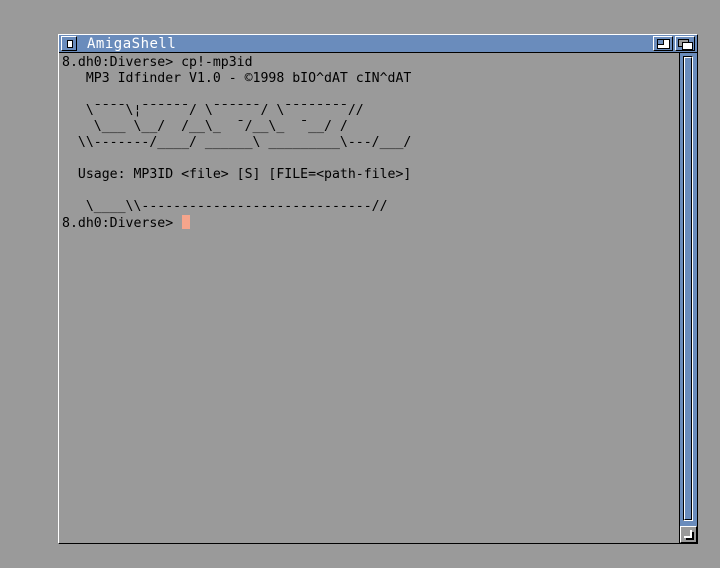  What do you see at coordinates (157, 62) in the screenshot?
I see `console-line: 8.dh0:Diverse> cp!-mp3id` at bounding box center [157, 62].